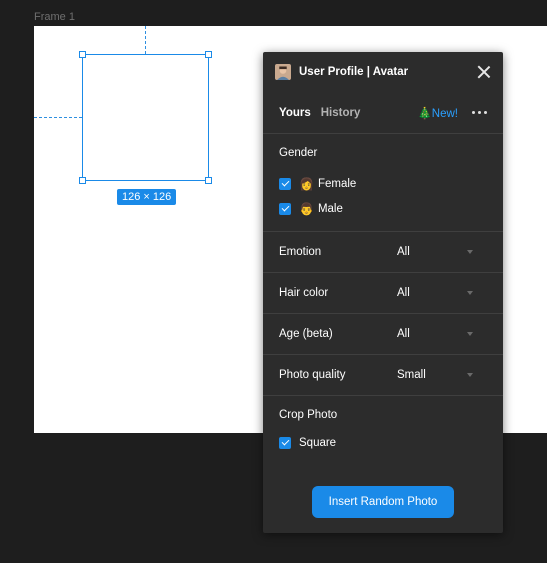 This screenshot has width=547, height=563. Describe the element at coordinates (306, 334) in the screenshot. I see `age-label: Age (beta)` at that location.